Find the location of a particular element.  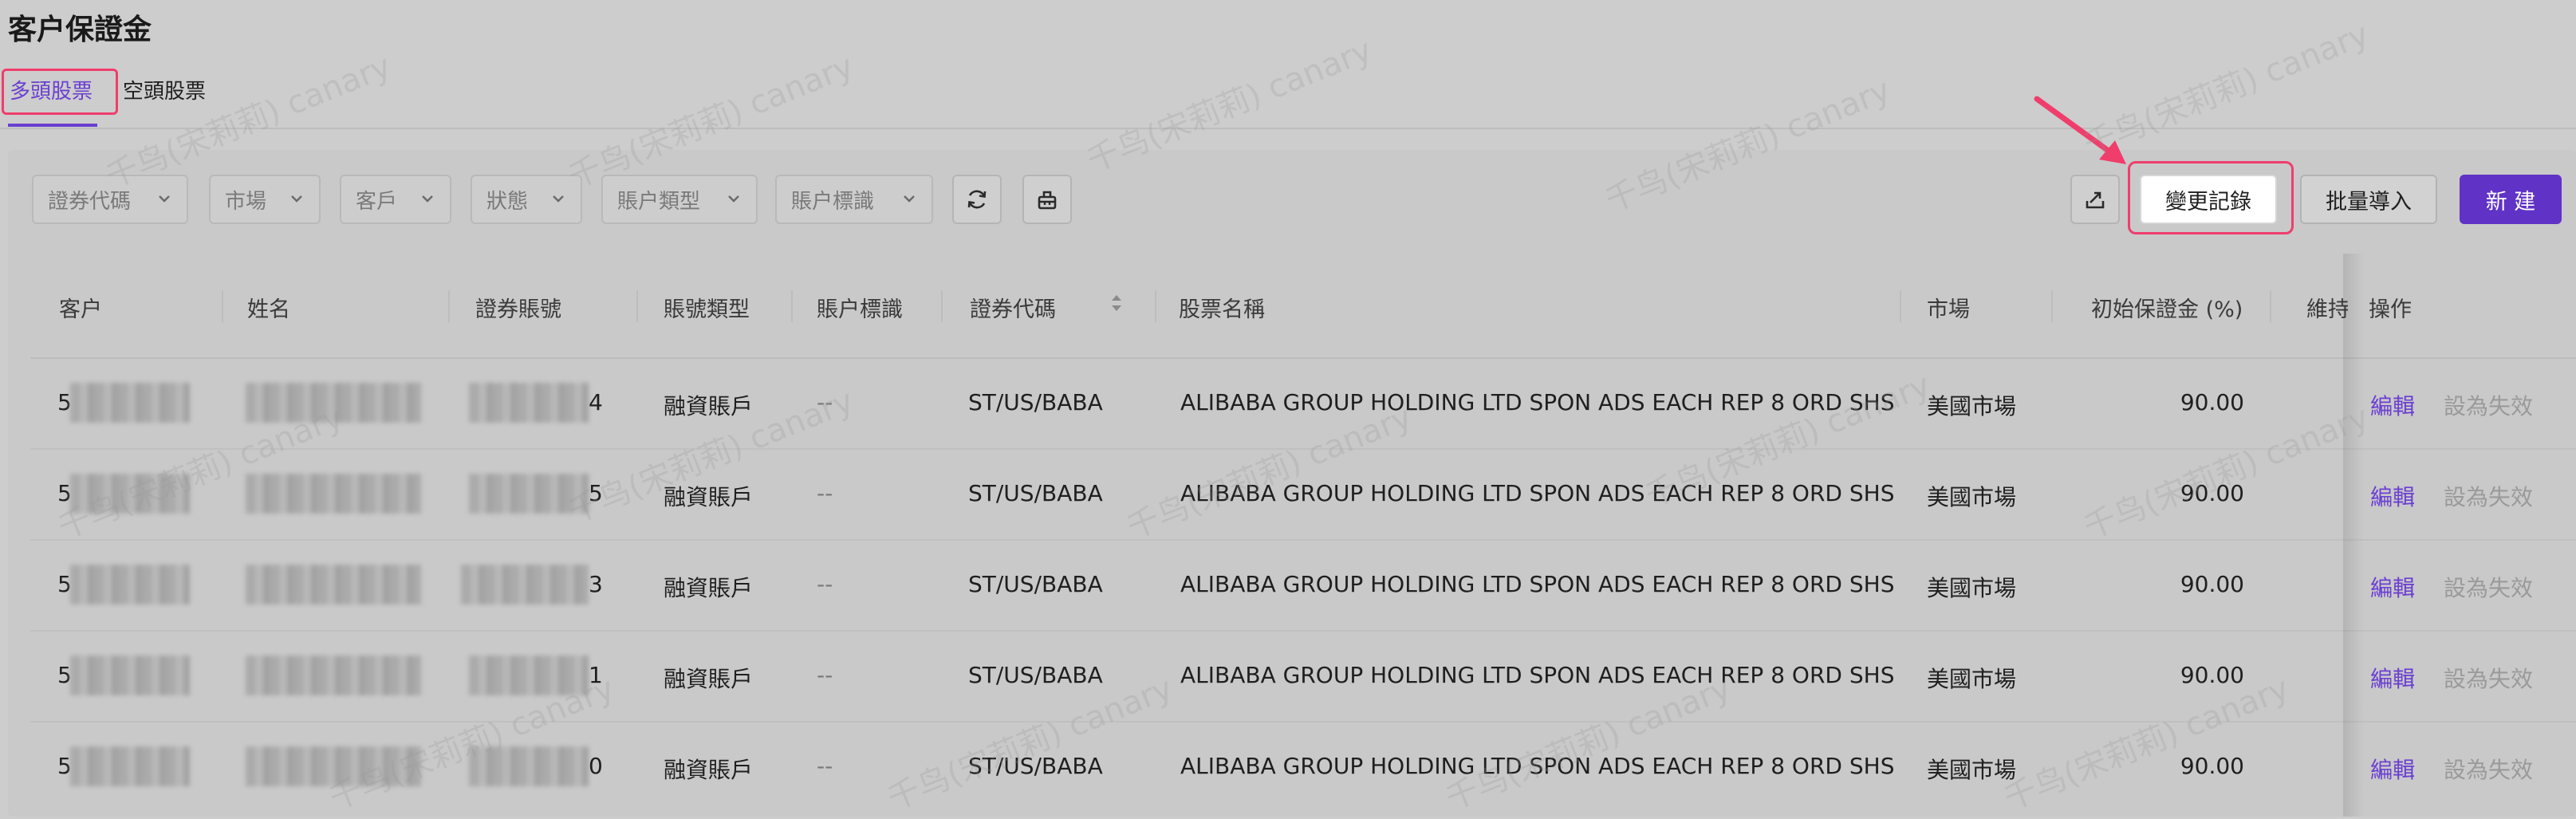

filter-security-code-label: 證券代碼 is located at coordinates (90, 201).